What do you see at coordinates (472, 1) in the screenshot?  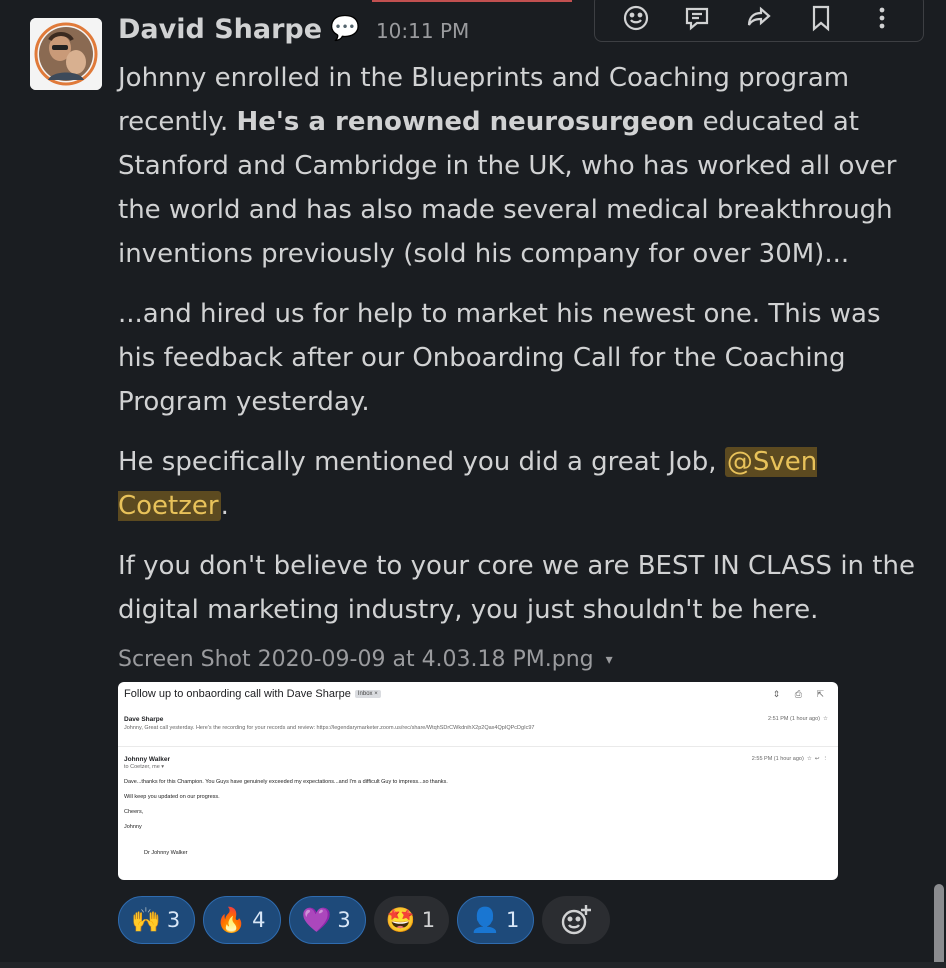 I see `new-messages-line` at bounding box center [472, 1].